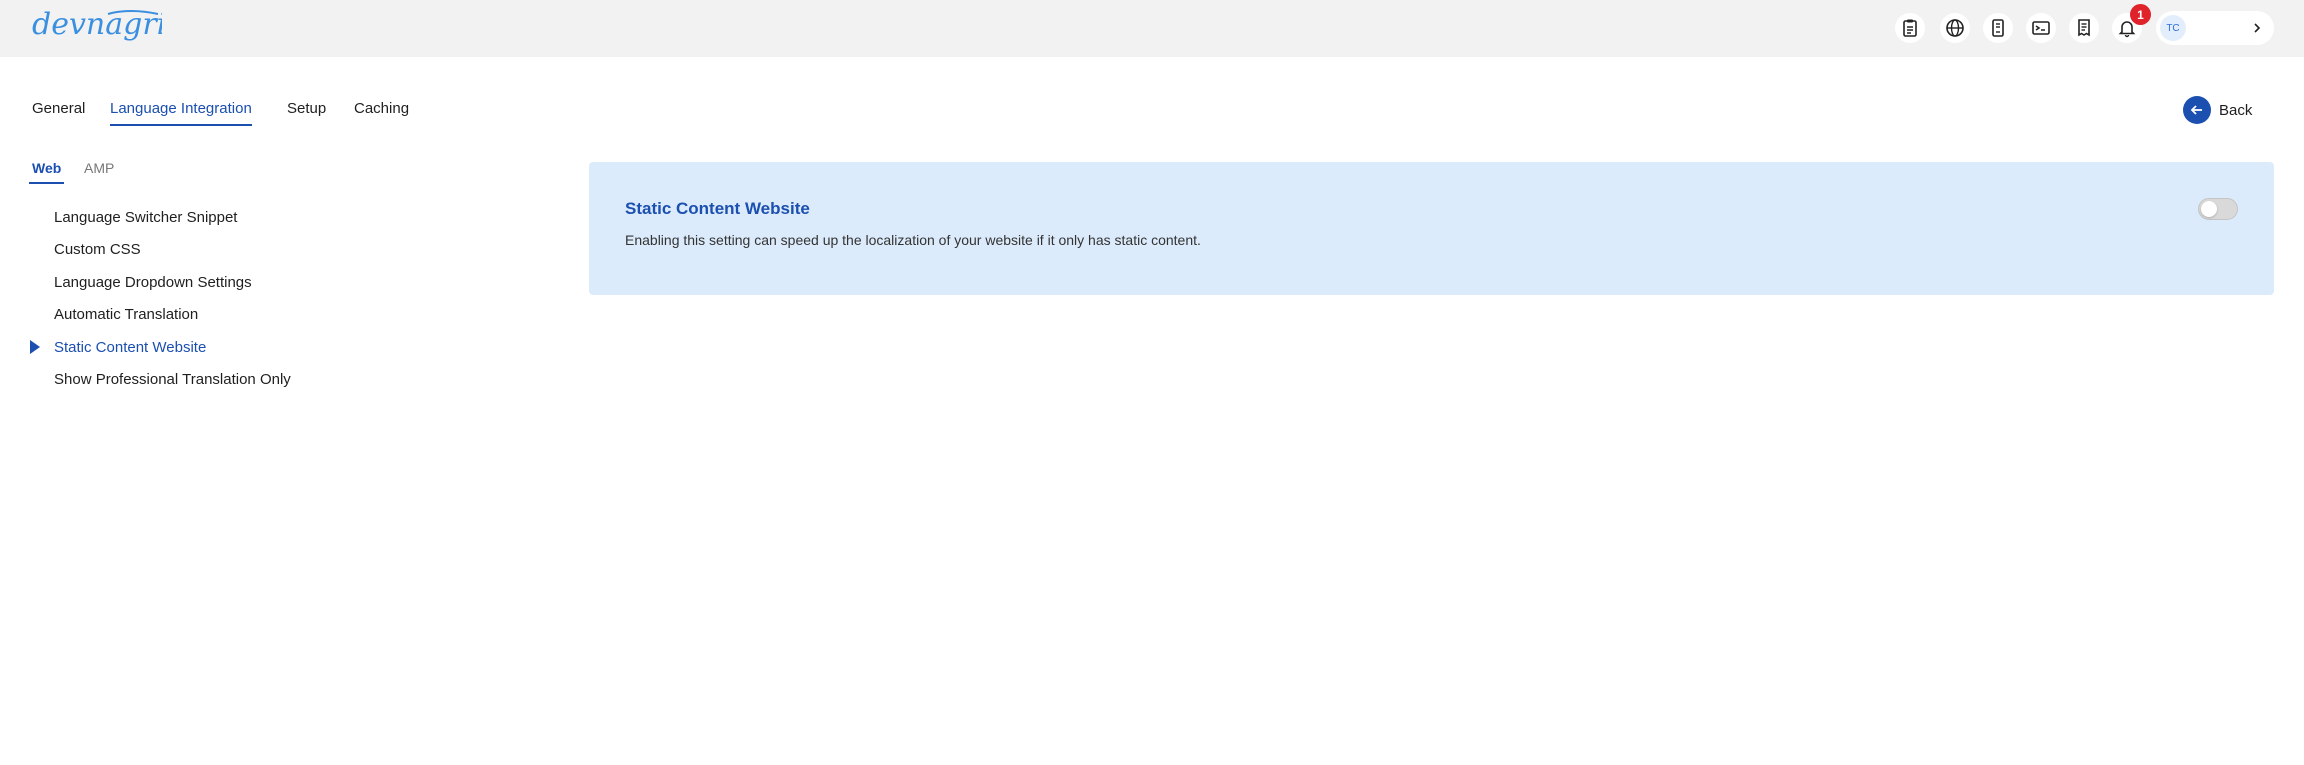  What do you see at coordinates (2236, 110) in the screenshot?
I see `back-label: Back` at bounding box center [2236, 110].